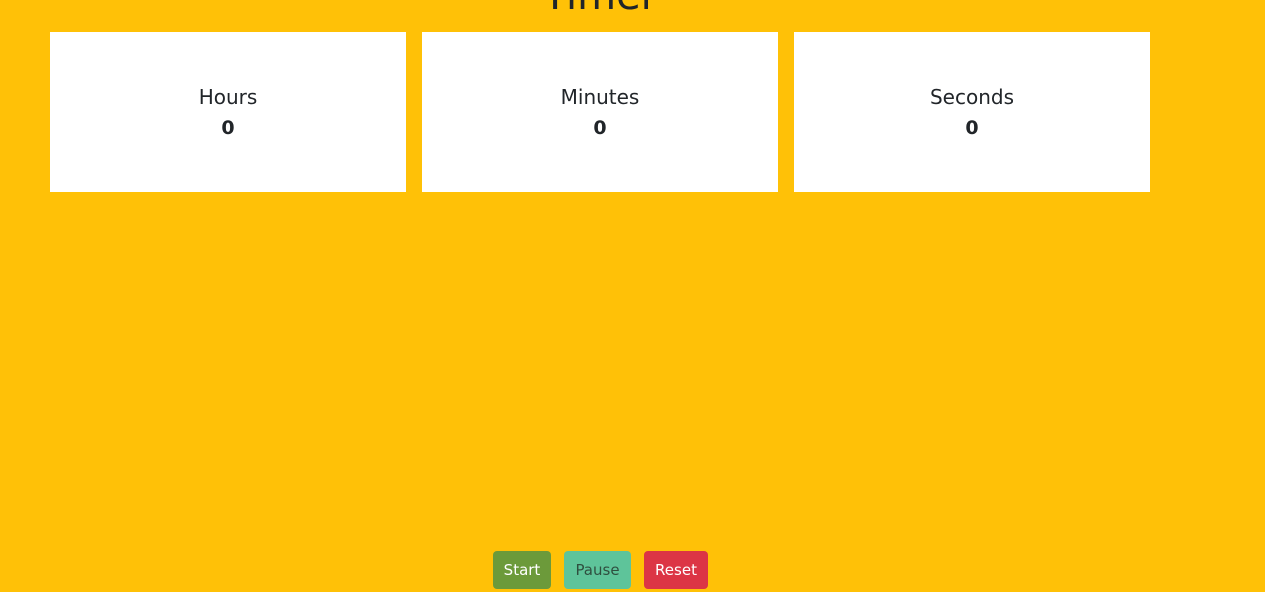 The width and height of the screenshot is (1265, 592). Describe the element at coordinates (600, 97) in the screenshot. I see `minutes-label: Minutes` at that location.